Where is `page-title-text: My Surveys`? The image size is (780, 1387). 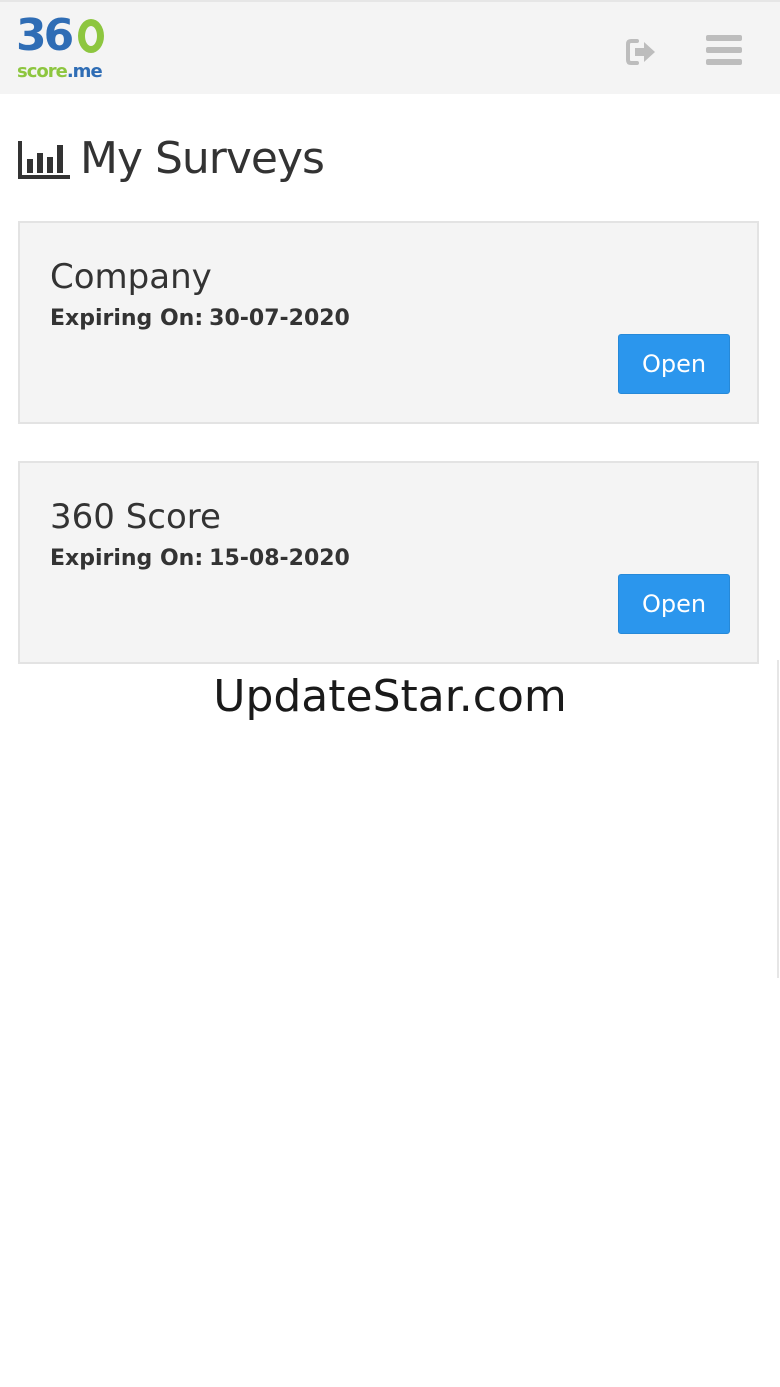
page-title-text: My Surveys is located at coordinates (202, 158).